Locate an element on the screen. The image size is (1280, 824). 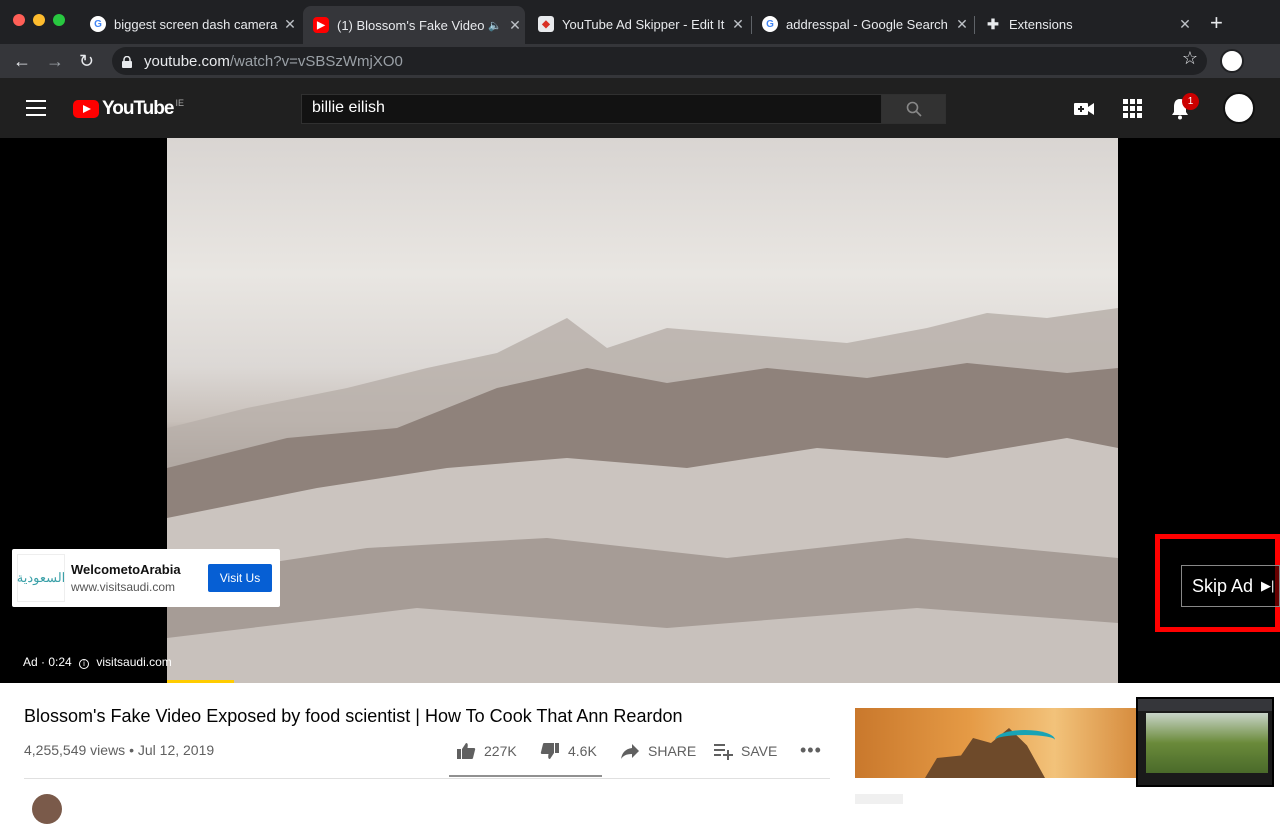
dislike-button: 4.6K is located at coordinates (568, 751).